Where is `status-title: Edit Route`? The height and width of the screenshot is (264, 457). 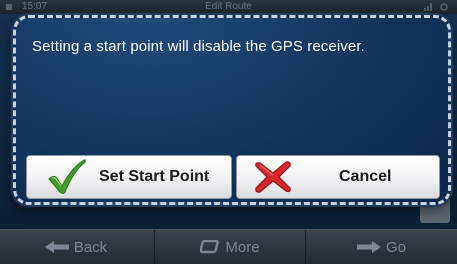
status-title: Edit Route is located at coordinates (228, 6).